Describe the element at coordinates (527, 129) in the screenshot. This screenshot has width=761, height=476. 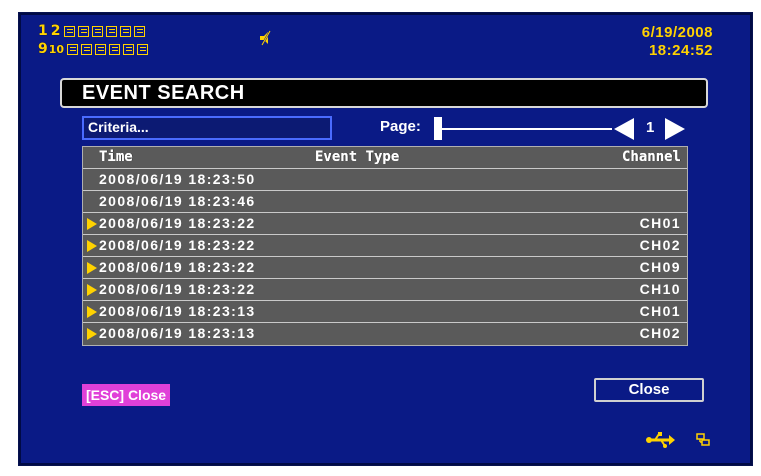
I see `page-slider-track` at that location.